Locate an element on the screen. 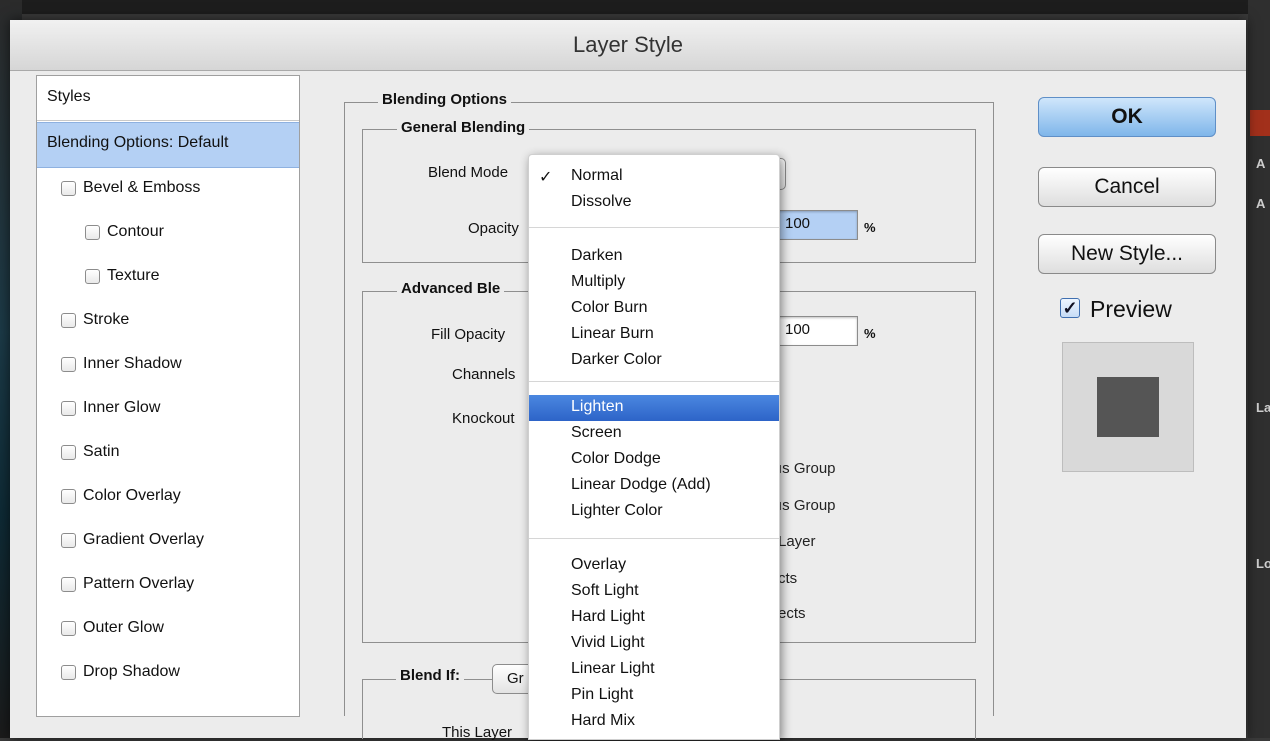 Image resolution: width=1270 pixels, height=741 pixels. opacity-value: 100 is located at coordinates (798, 223).